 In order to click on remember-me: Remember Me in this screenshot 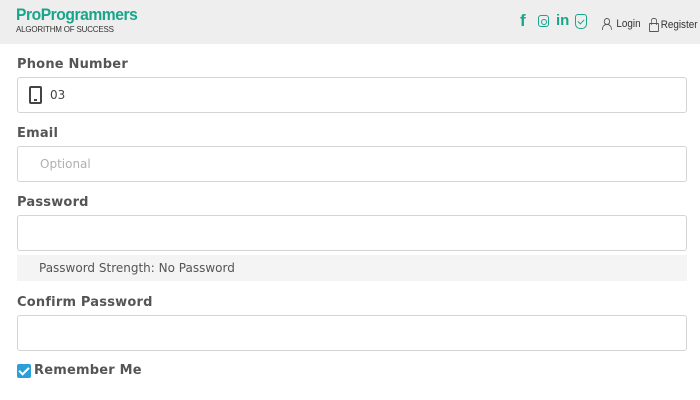, I will do `click(79, 370)`.